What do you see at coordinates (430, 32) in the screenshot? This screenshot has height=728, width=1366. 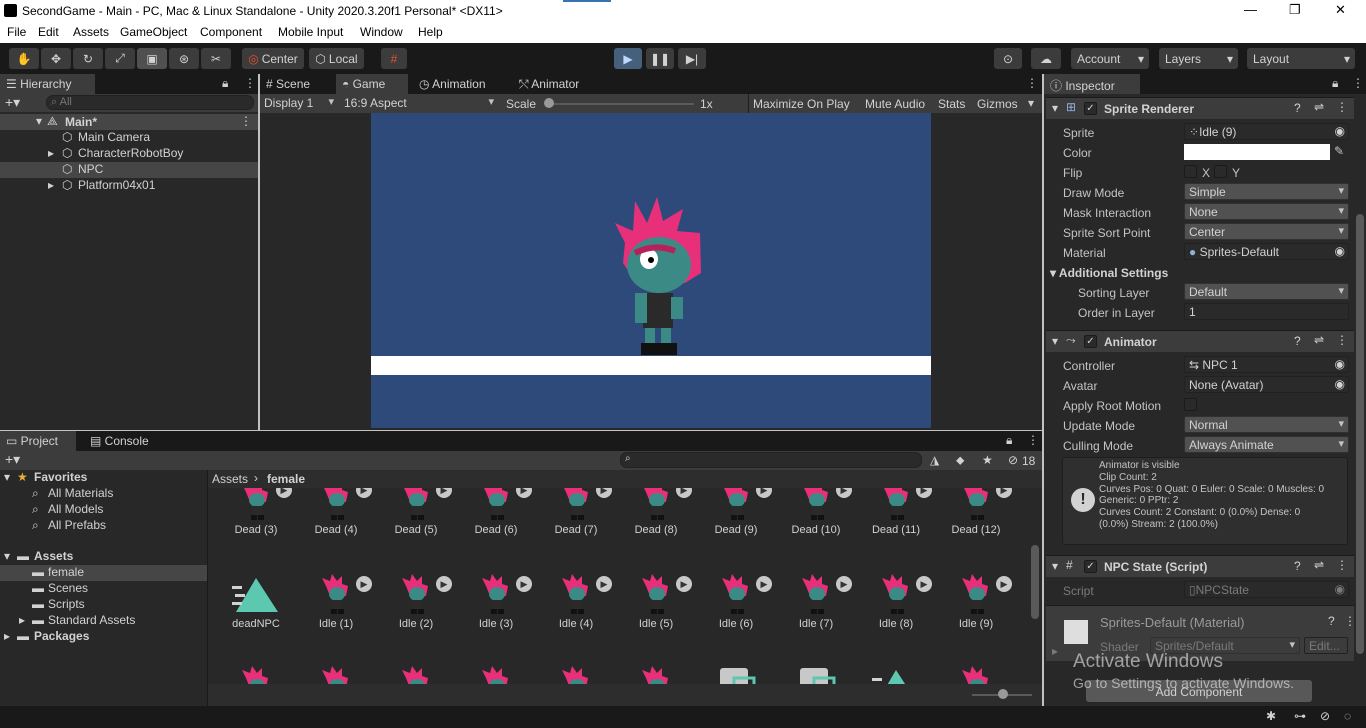 I see `menu-help: Help` at bounding box center [430, 32].